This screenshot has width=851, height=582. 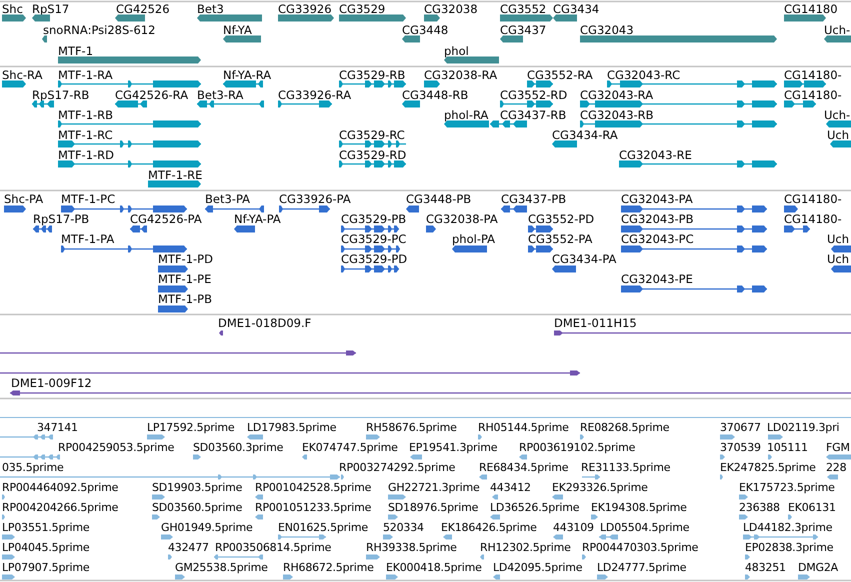 What do you see at coordinates (24, 199) in the screenshot?
I see `feature-label: Shc-PA` at bounding box center [24, 199].